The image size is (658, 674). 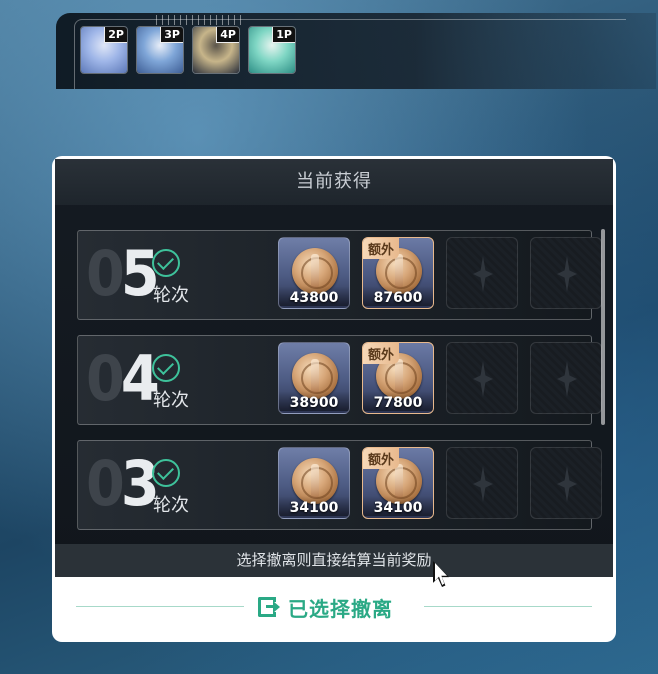 I want to click on exit-icon, so click(x=269, y=607).